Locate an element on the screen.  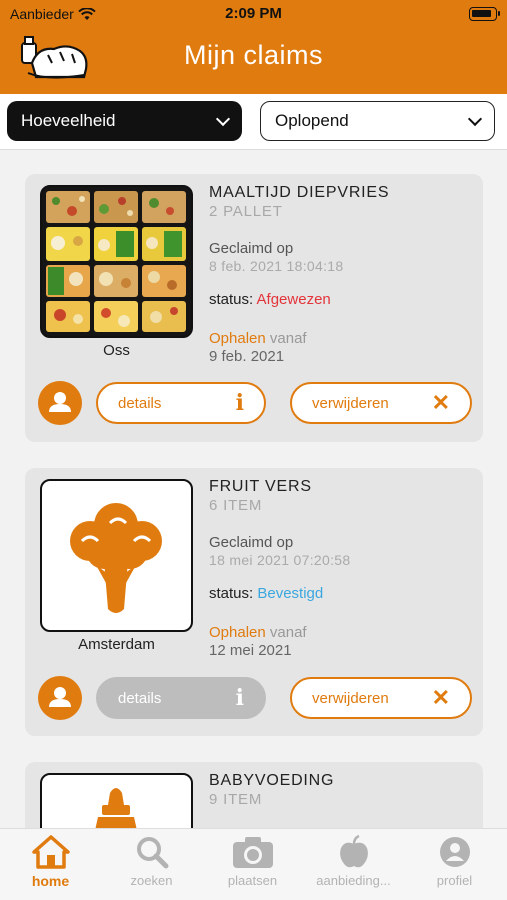
claim-quantity: 9 ITEM is located at coordinates (236, 799).